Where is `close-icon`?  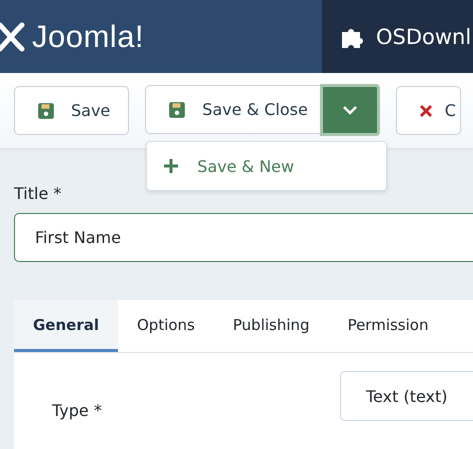 close-icon is located at coordinates (425, 111).